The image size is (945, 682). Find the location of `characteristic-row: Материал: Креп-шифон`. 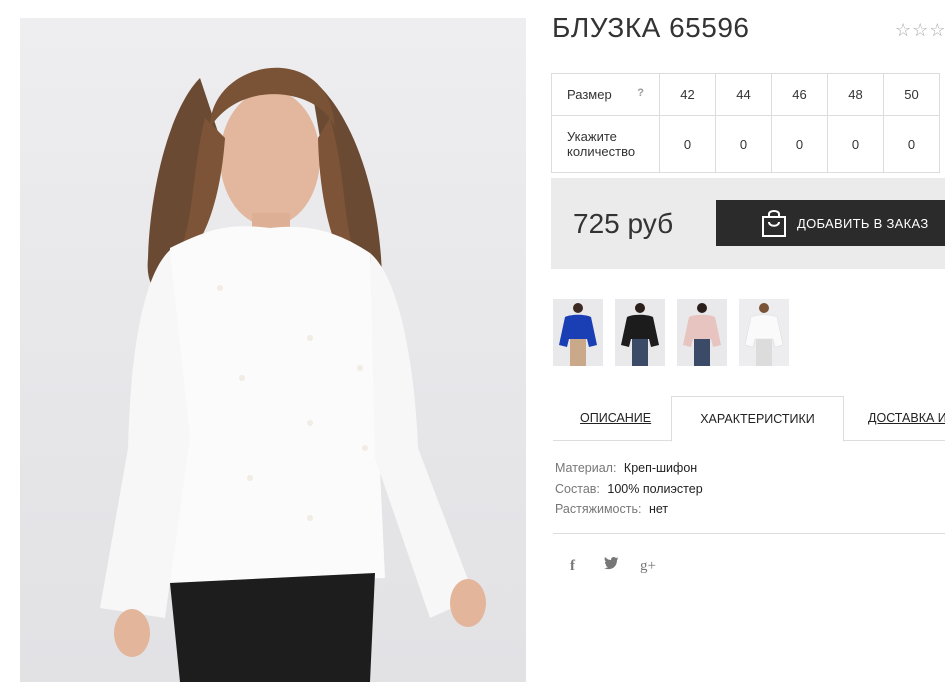

characteristic-row: Материал: Креп-шифон is located at coordinates (629, 468).